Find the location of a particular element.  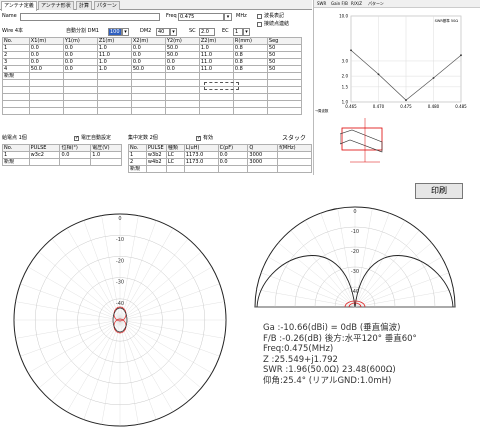

table-cell: 11.0 is located at coordinates (216, 62).